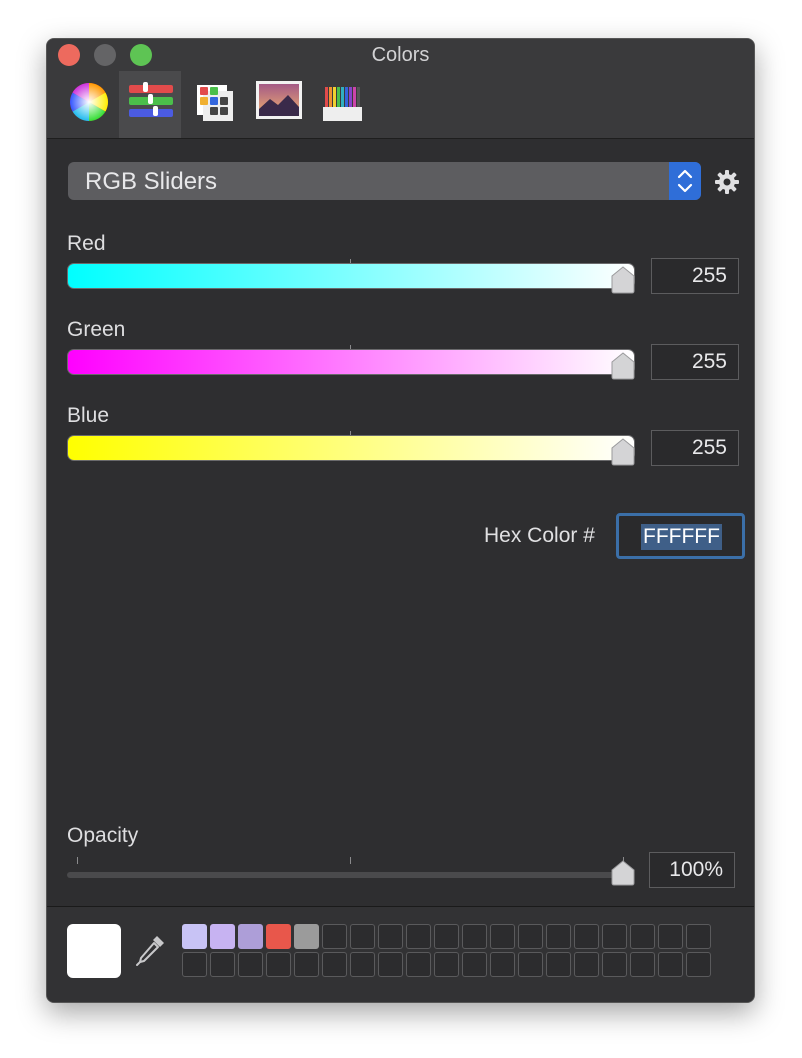 This screenshot has height=1058, width=802. I want to click on swatch-bar, so click(400, 954).